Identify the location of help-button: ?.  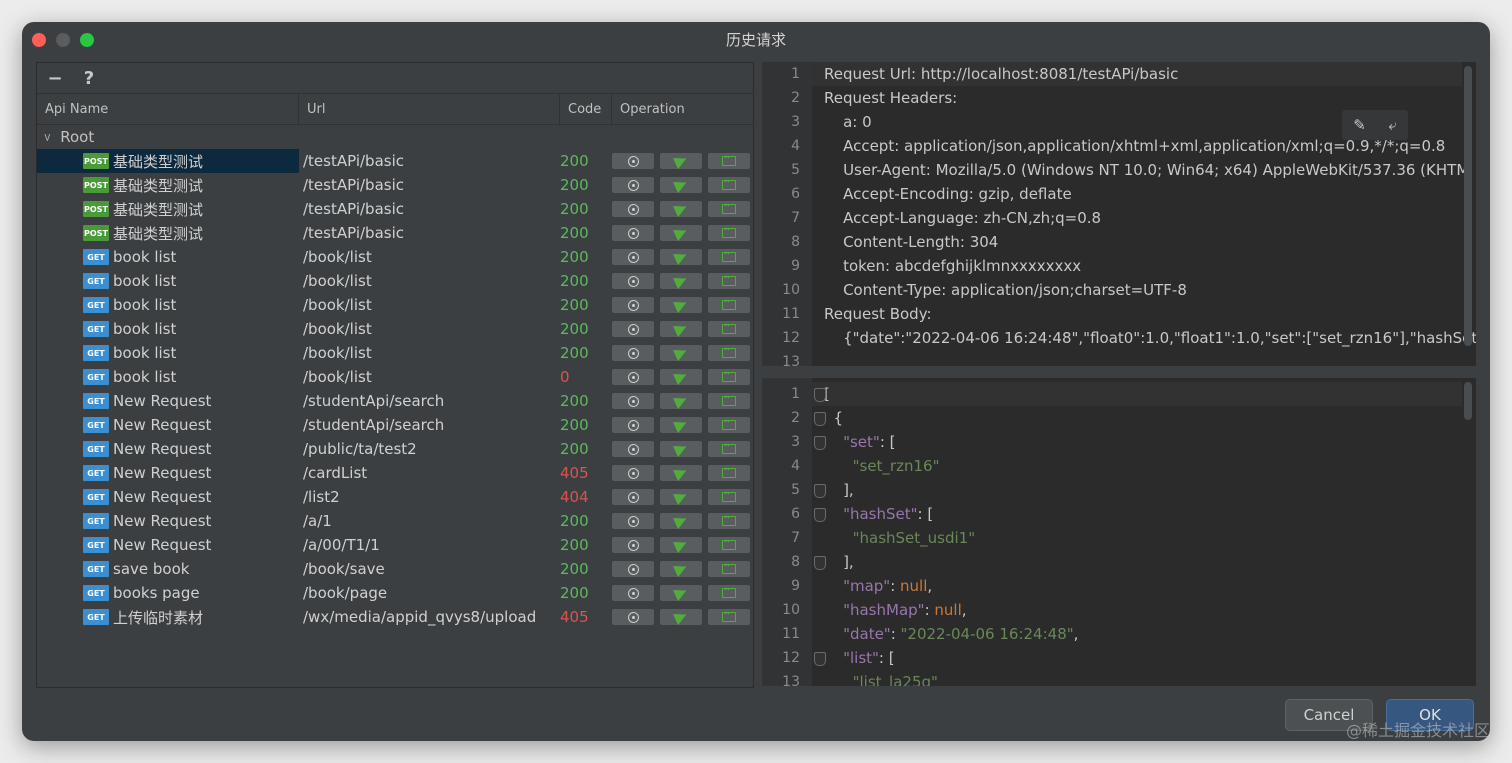
(89, 78).